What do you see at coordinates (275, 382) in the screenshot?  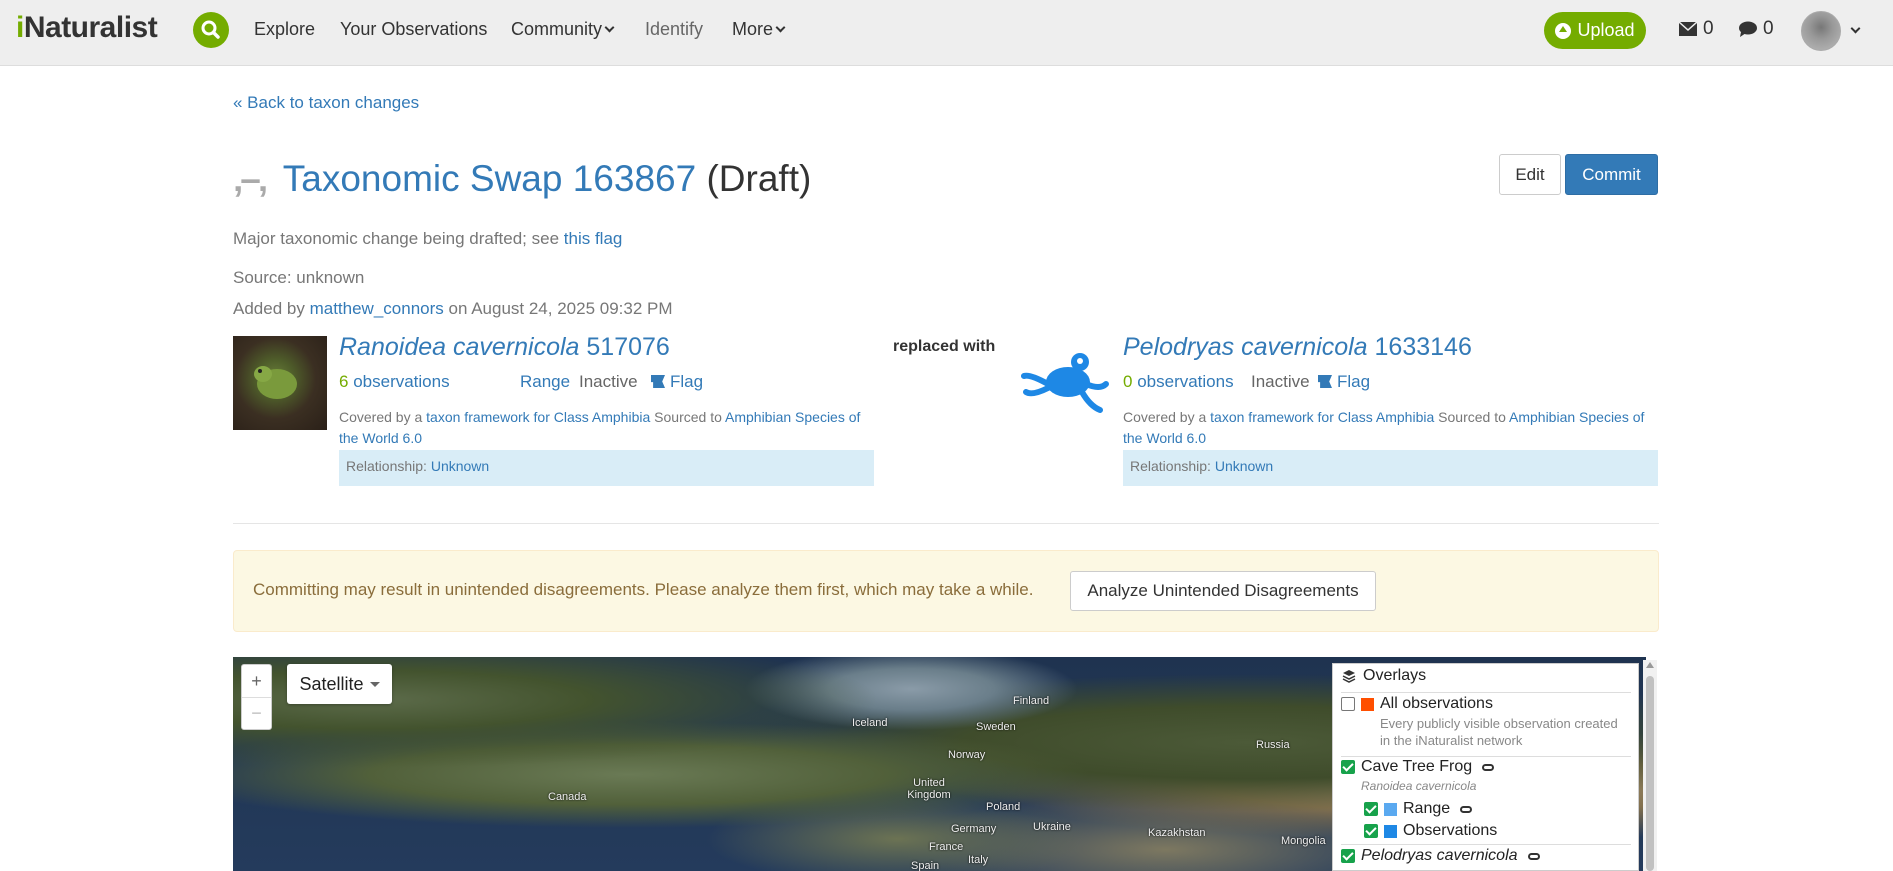 I see `frog-photo` at bounding box center [275, 382].